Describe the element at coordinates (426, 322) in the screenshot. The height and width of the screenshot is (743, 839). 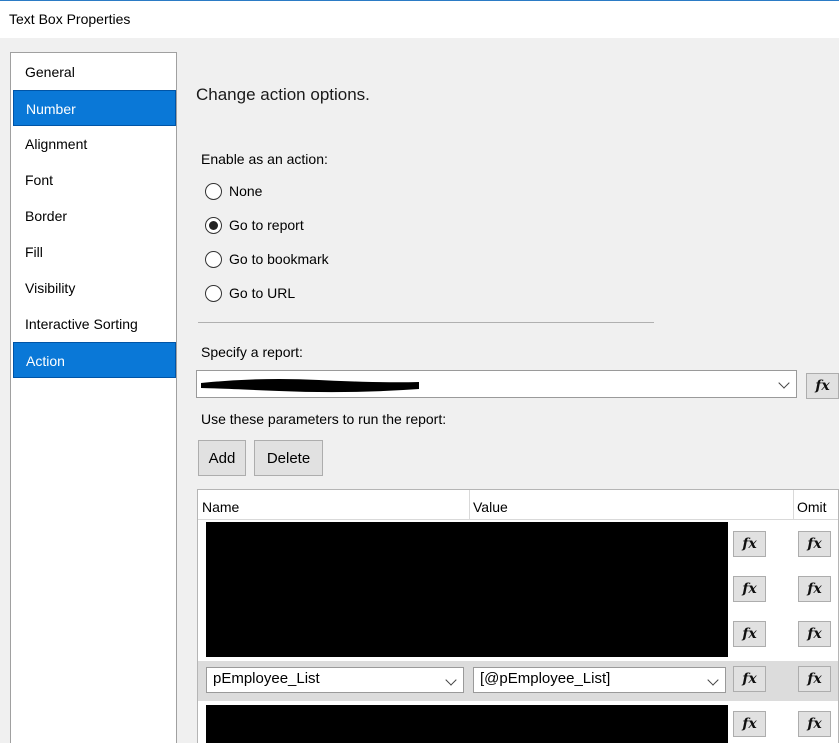
I see `separator` at that location.